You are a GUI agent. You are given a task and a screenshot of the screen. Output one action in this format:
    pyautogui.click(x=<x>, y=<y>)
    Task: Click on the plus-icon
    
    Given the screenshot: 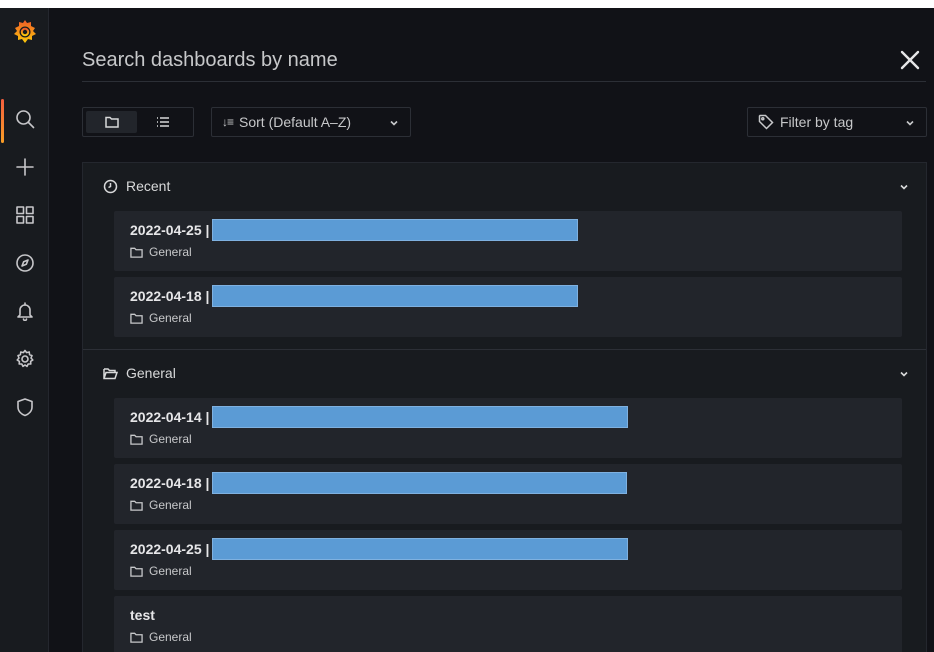 What is the action you would take?
    pyautogui.click(x=24, y=167)
    